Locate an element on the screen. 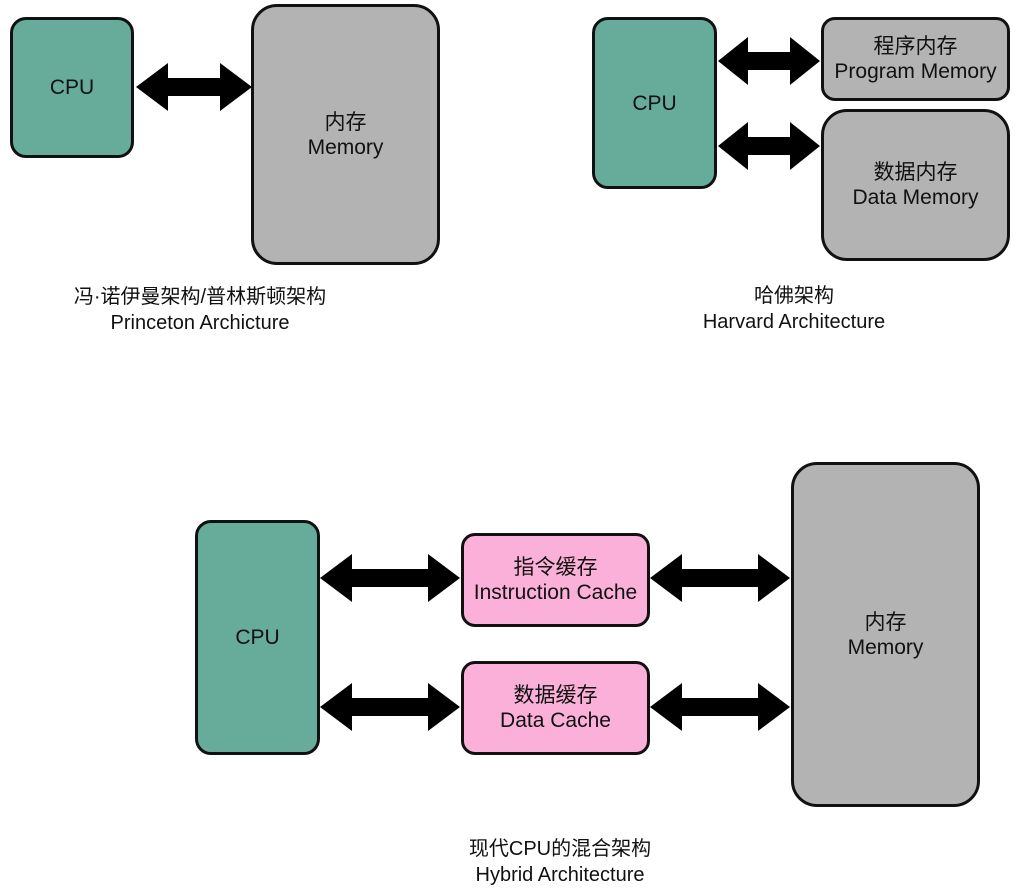  princeton-caption-en: Princeton Archicture is located at coordinates (200, 323).